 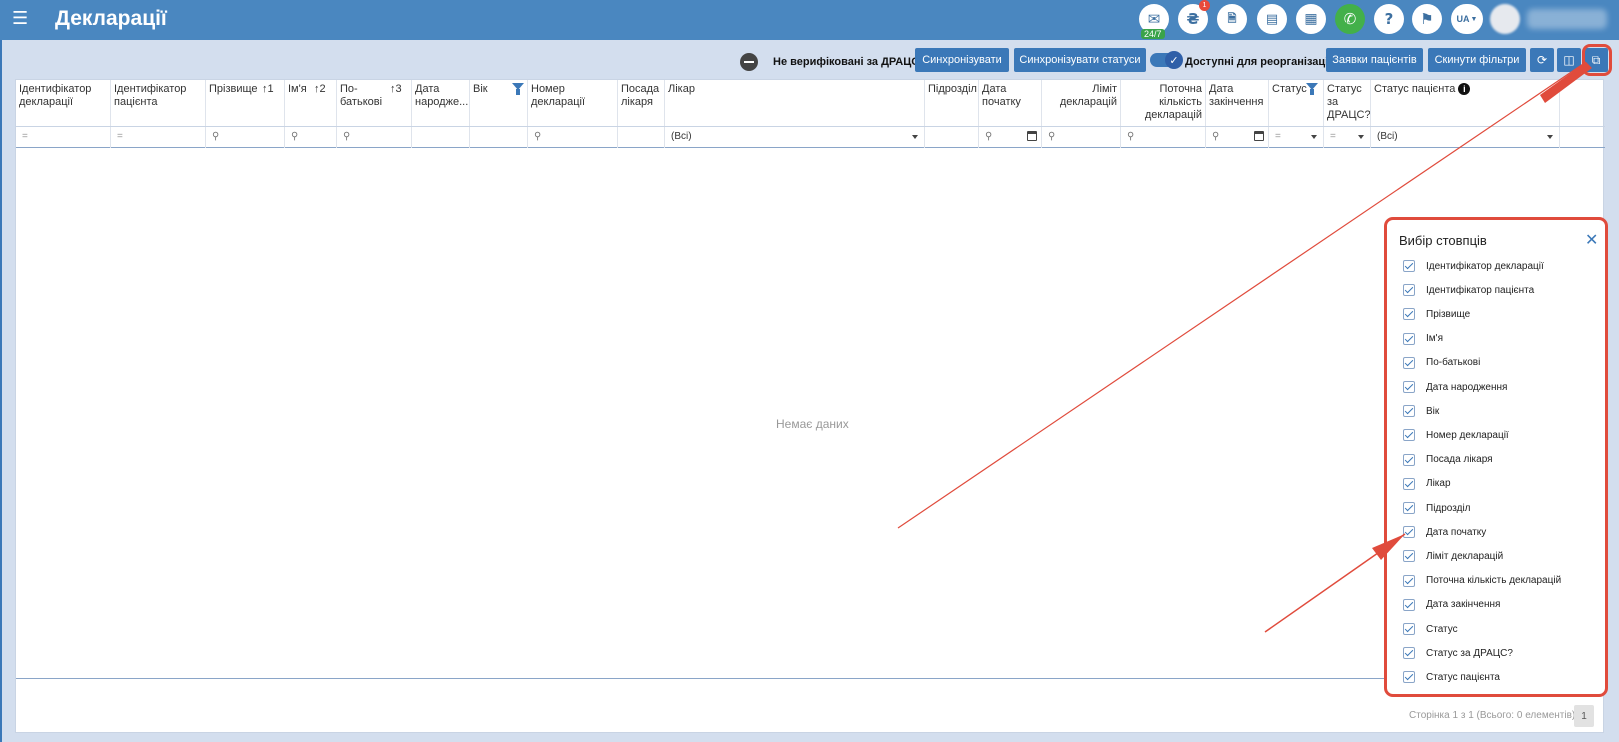 I want to click on column-header: Ідентифікатор пацієнта, so click(x=158, y=103).